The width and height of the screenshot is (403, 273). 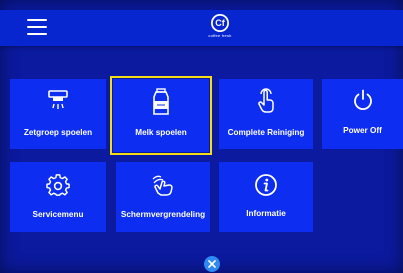 I want to click on brand-logo-text: Cf, so click(x=220, y=23).